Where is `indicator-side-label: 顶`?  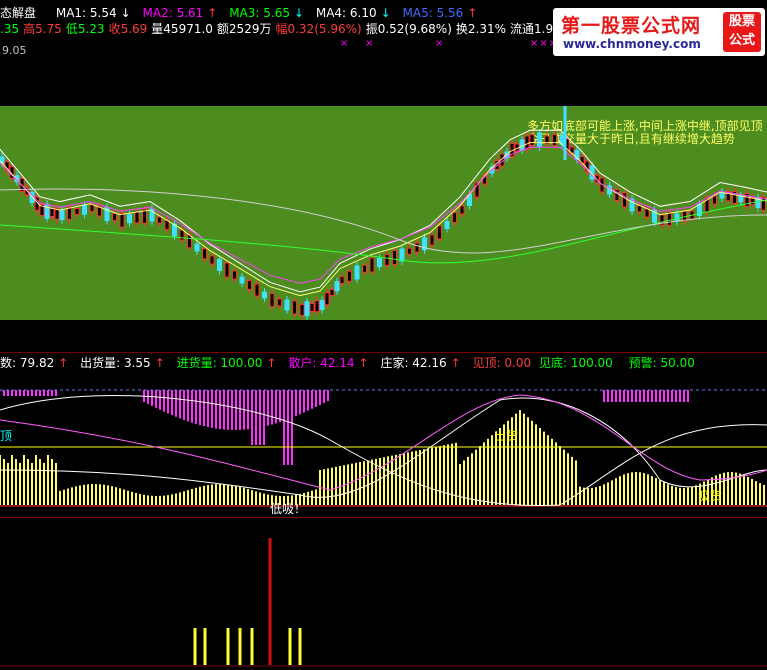
indicator-side-label: 顶 is located at coordinates (6, 436).